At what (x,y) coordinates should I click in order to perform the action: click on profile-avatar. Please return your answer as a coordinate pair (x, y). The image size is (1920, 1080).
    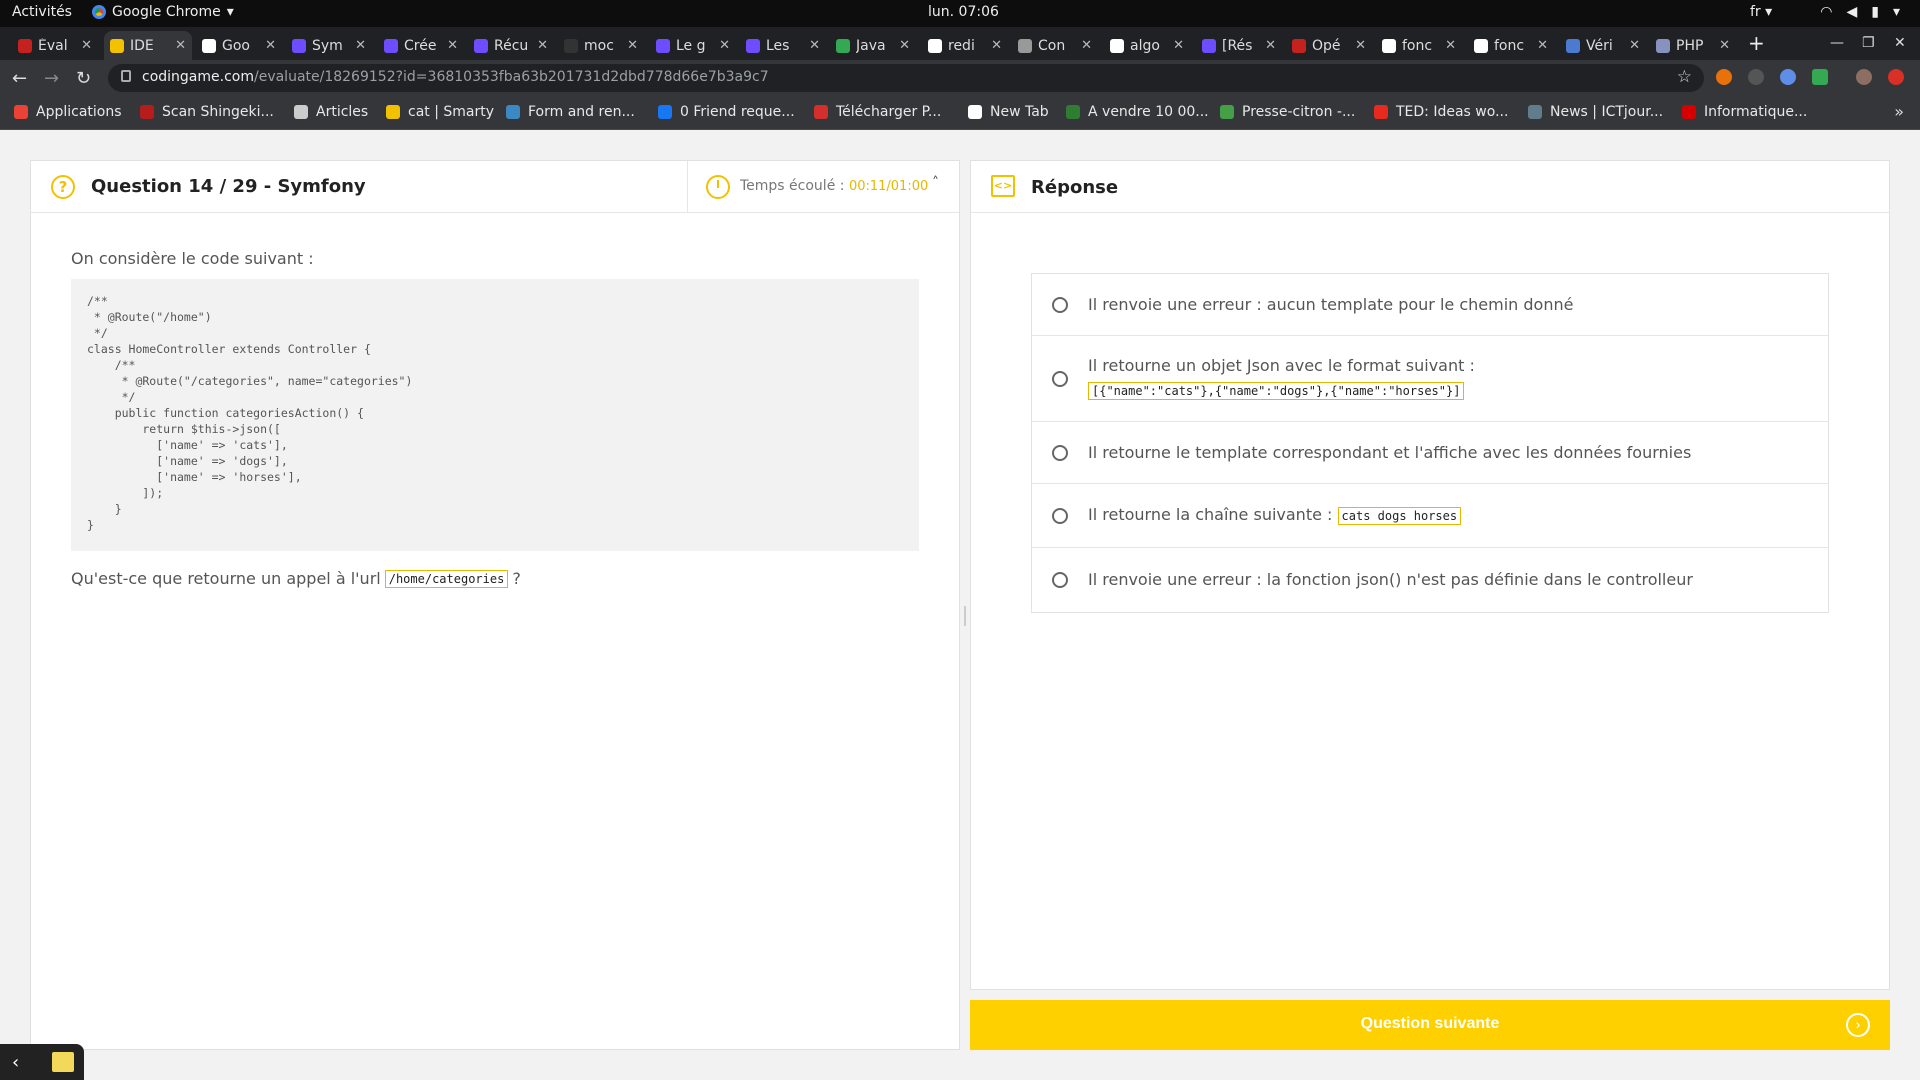
    Looking at the image, I should click on (1864, 77).